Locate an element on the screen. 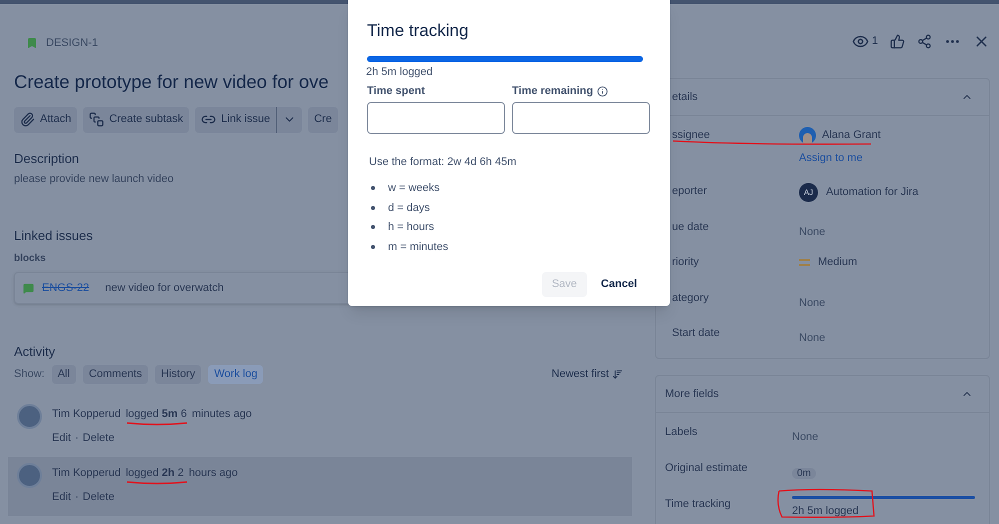 Image resolution: width=999 pixels, height=524 pixels. subtask-icon is located at coordinates (96, 119).